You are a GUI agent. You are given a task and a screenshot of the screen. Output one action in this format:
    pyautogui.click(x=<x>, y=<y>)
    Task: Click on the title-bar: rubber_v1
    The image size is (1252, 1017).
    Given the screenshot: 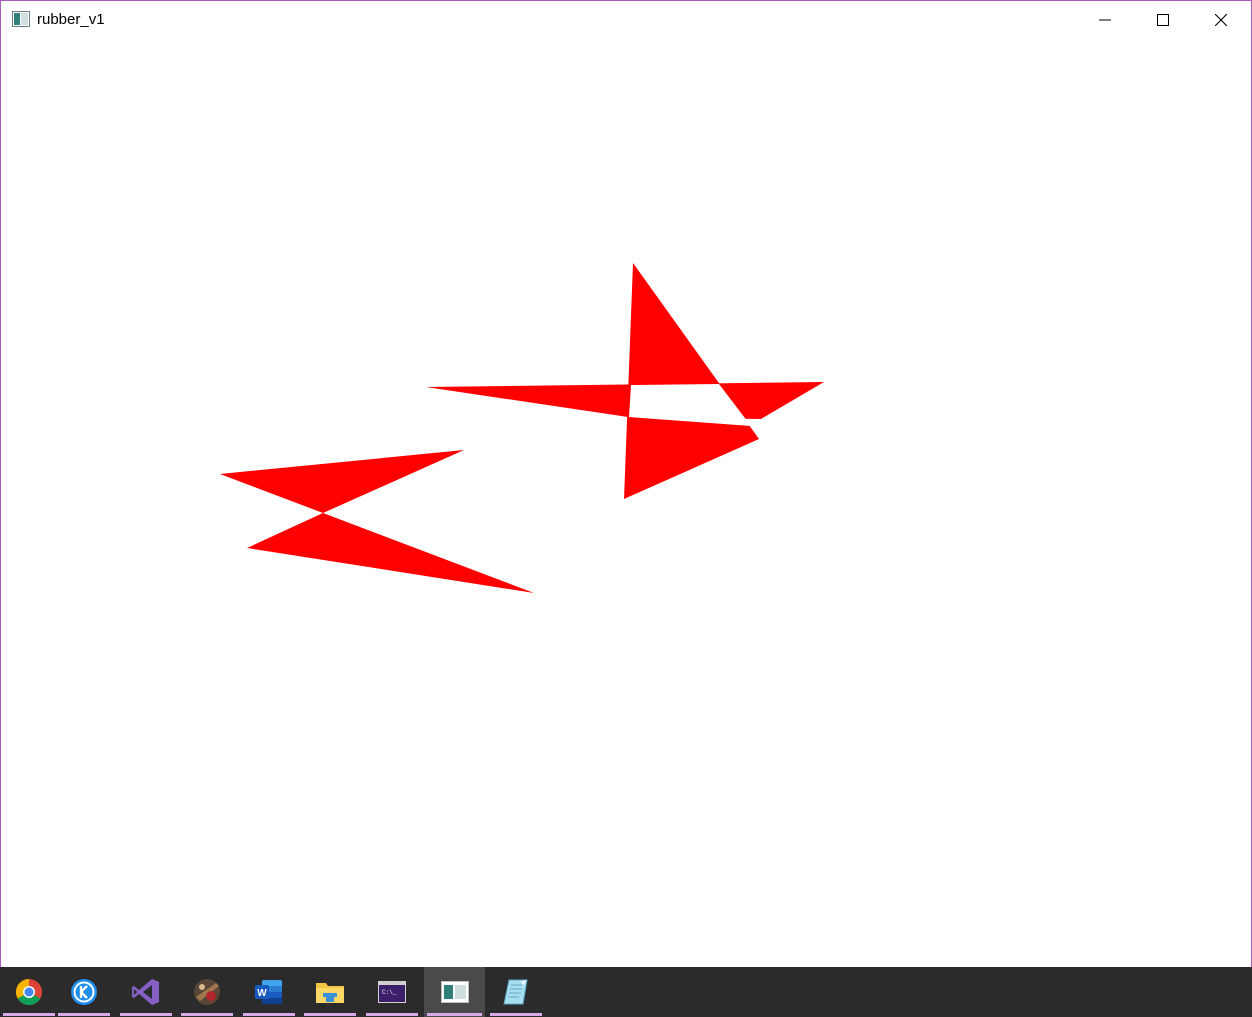 What is the action you would take?
    pyautogui.click(x=626, y=20)
    